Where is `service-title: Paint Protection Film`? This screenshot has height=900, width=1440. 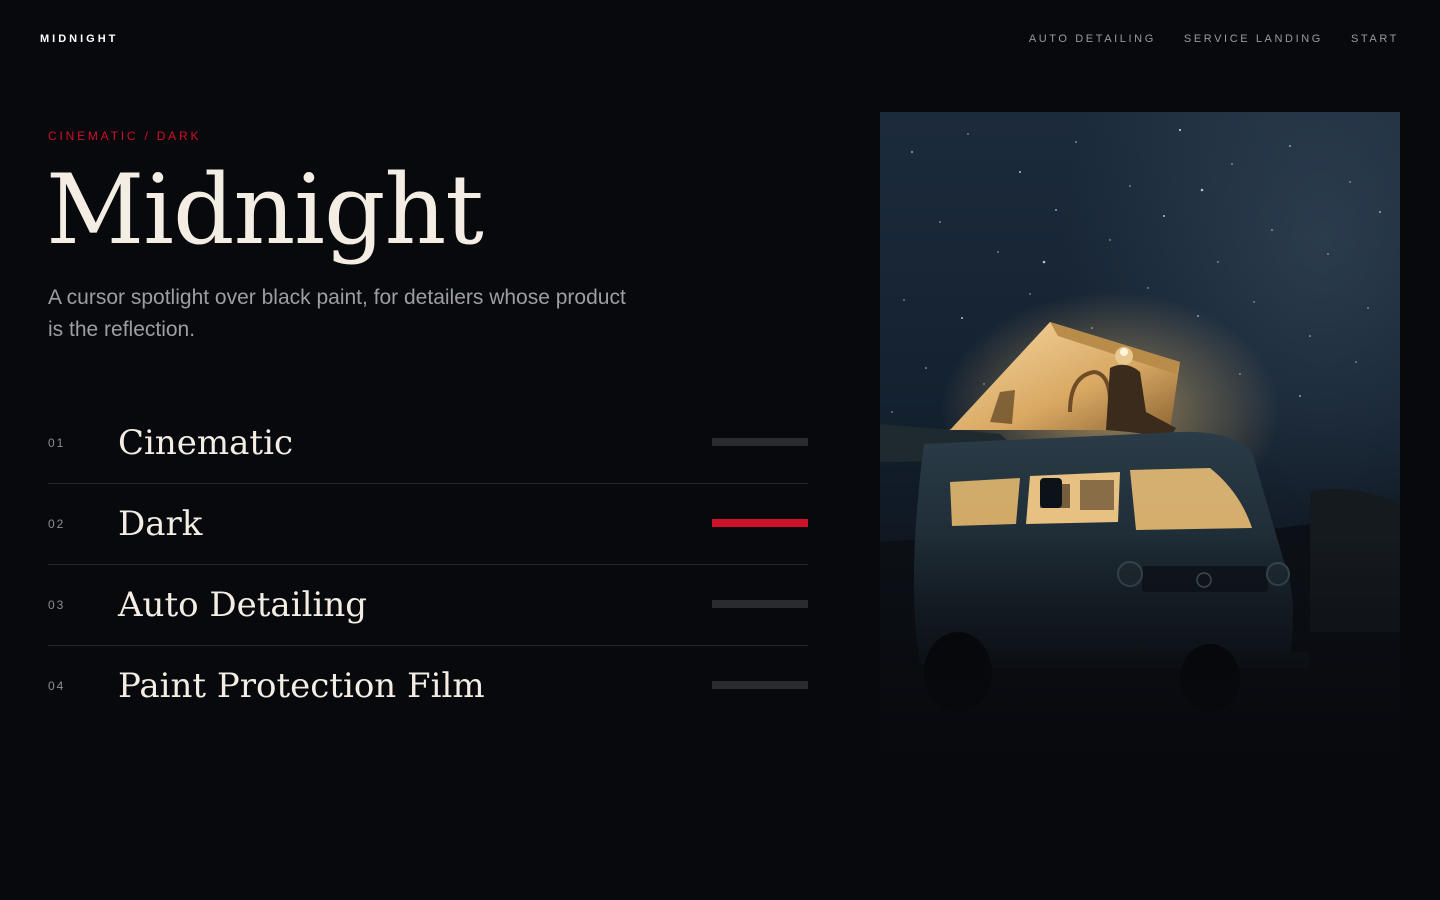
service-title: Paint Protection Film is located at coordinates (301, 686).